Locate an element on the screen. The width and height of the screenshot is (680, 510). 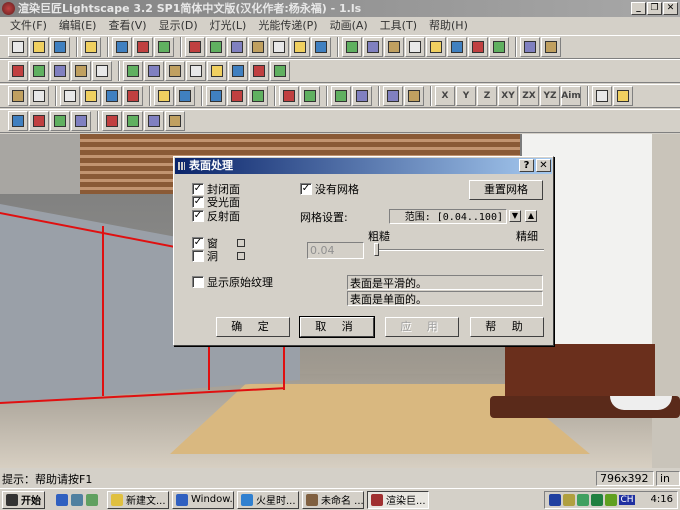
checkbox-没有网格: ✓ 没有网格 is located at coordinates (329, 189).